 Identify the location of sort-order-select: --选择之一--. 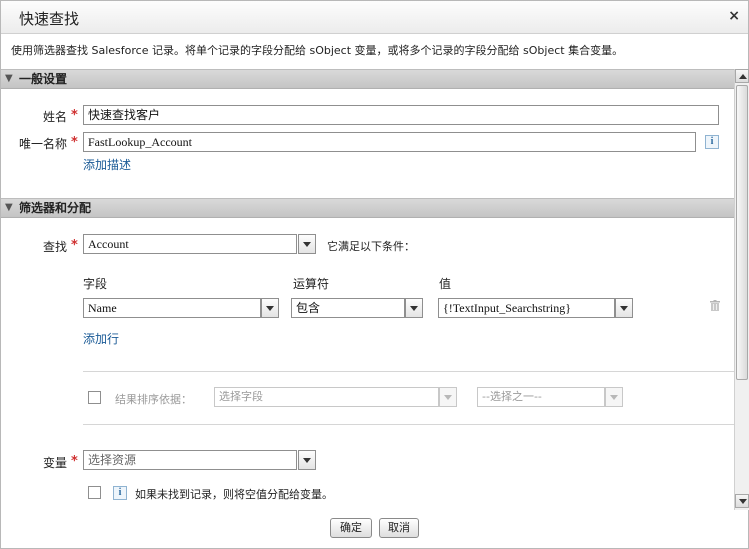
(541, 397).